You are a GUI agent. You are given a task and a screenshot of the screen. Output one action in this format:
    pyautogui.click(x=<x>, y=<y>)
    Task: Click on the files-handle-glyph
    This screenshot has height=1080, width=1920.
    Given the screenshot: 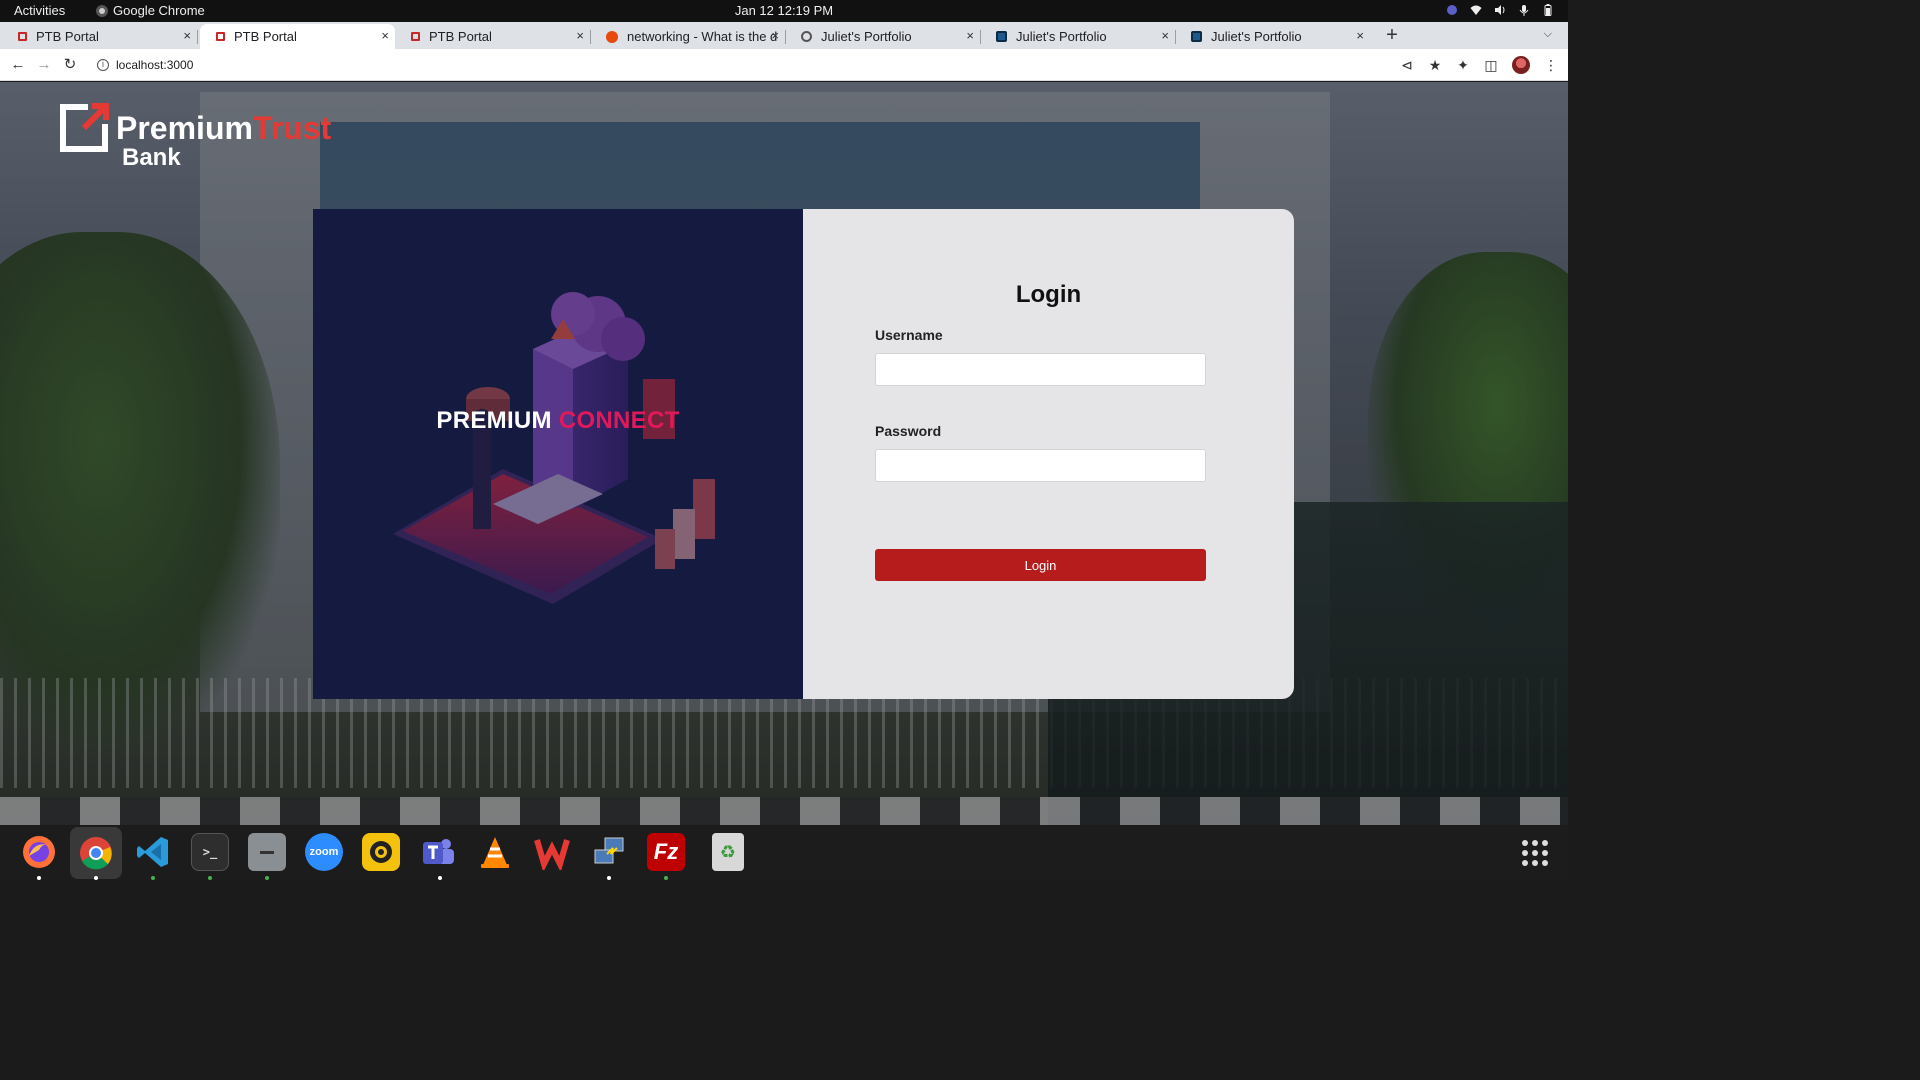 What is the action you would take?
    pyautogui.click(x=267, y=852)
    